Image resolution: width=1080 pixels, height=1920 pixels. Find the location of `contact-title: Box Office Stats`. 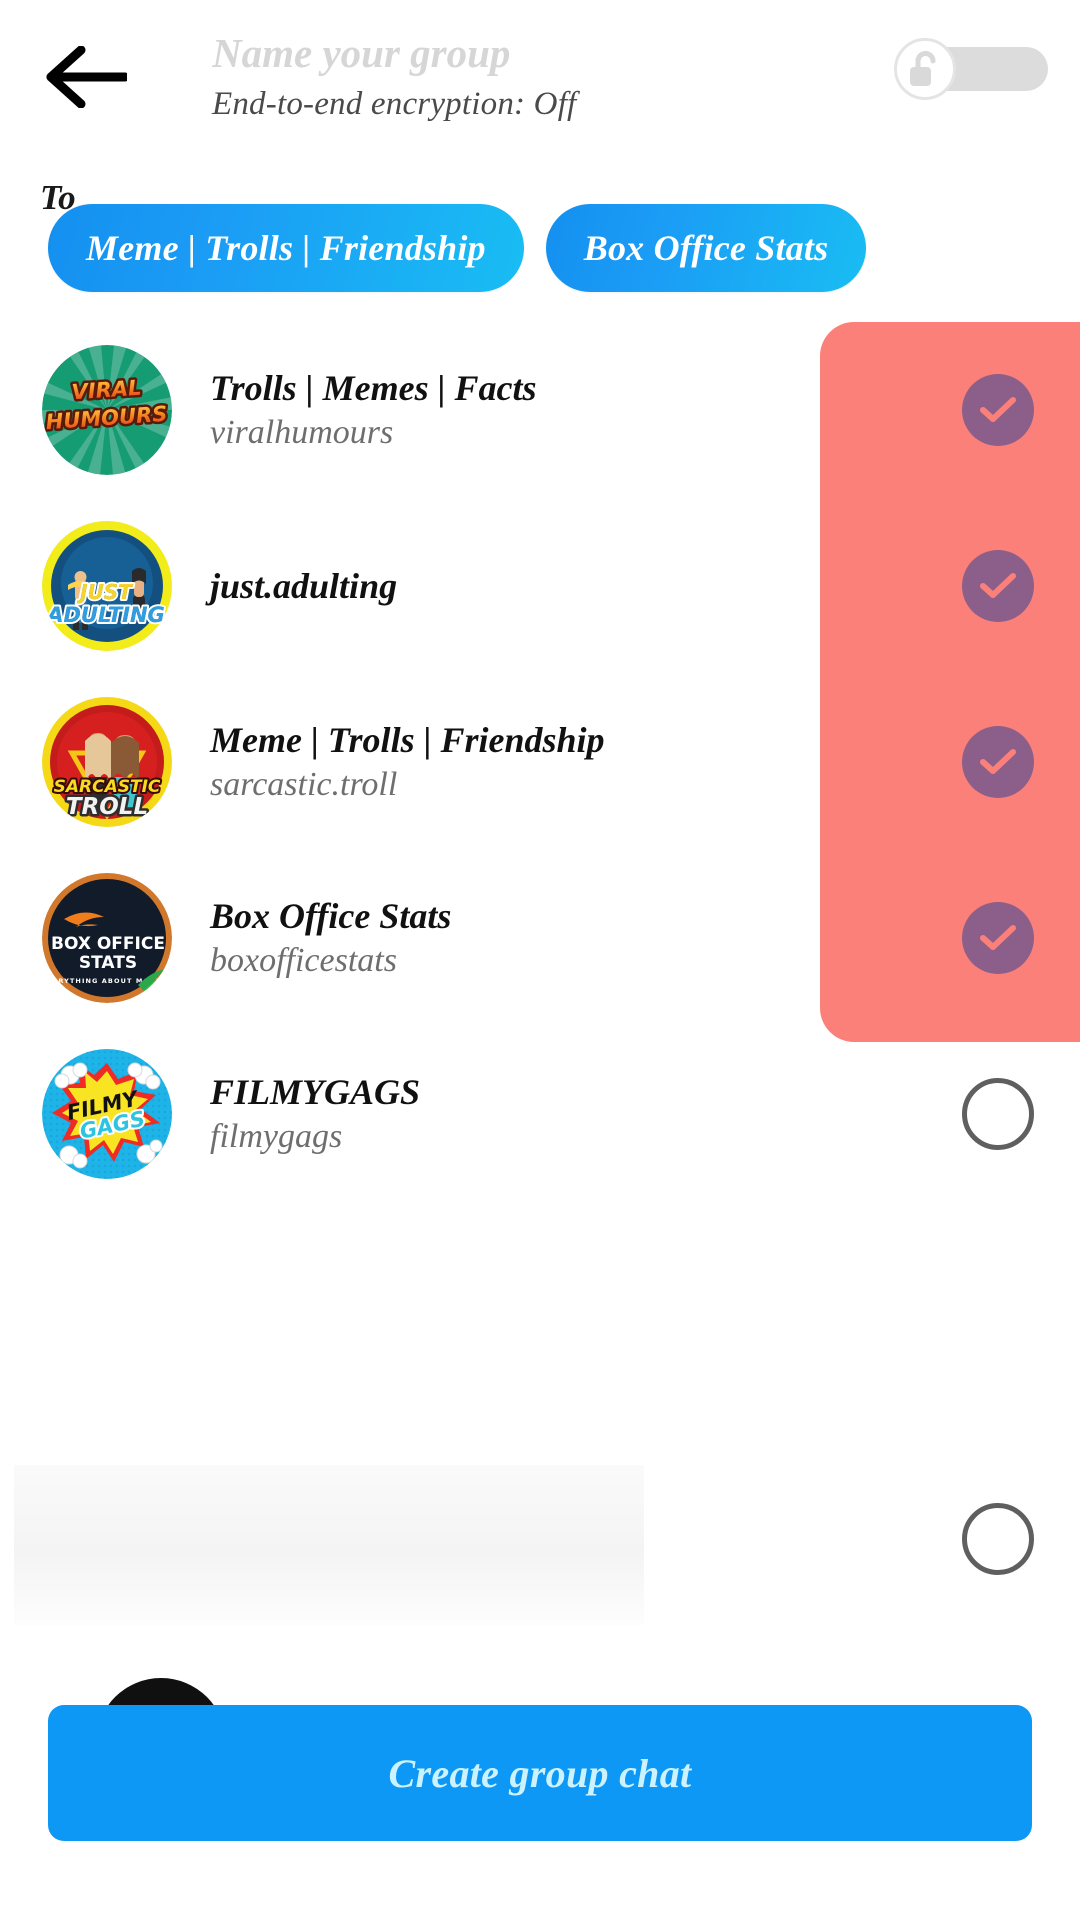

contact-title: Box Office Stats is located at coordinates (331, 916).